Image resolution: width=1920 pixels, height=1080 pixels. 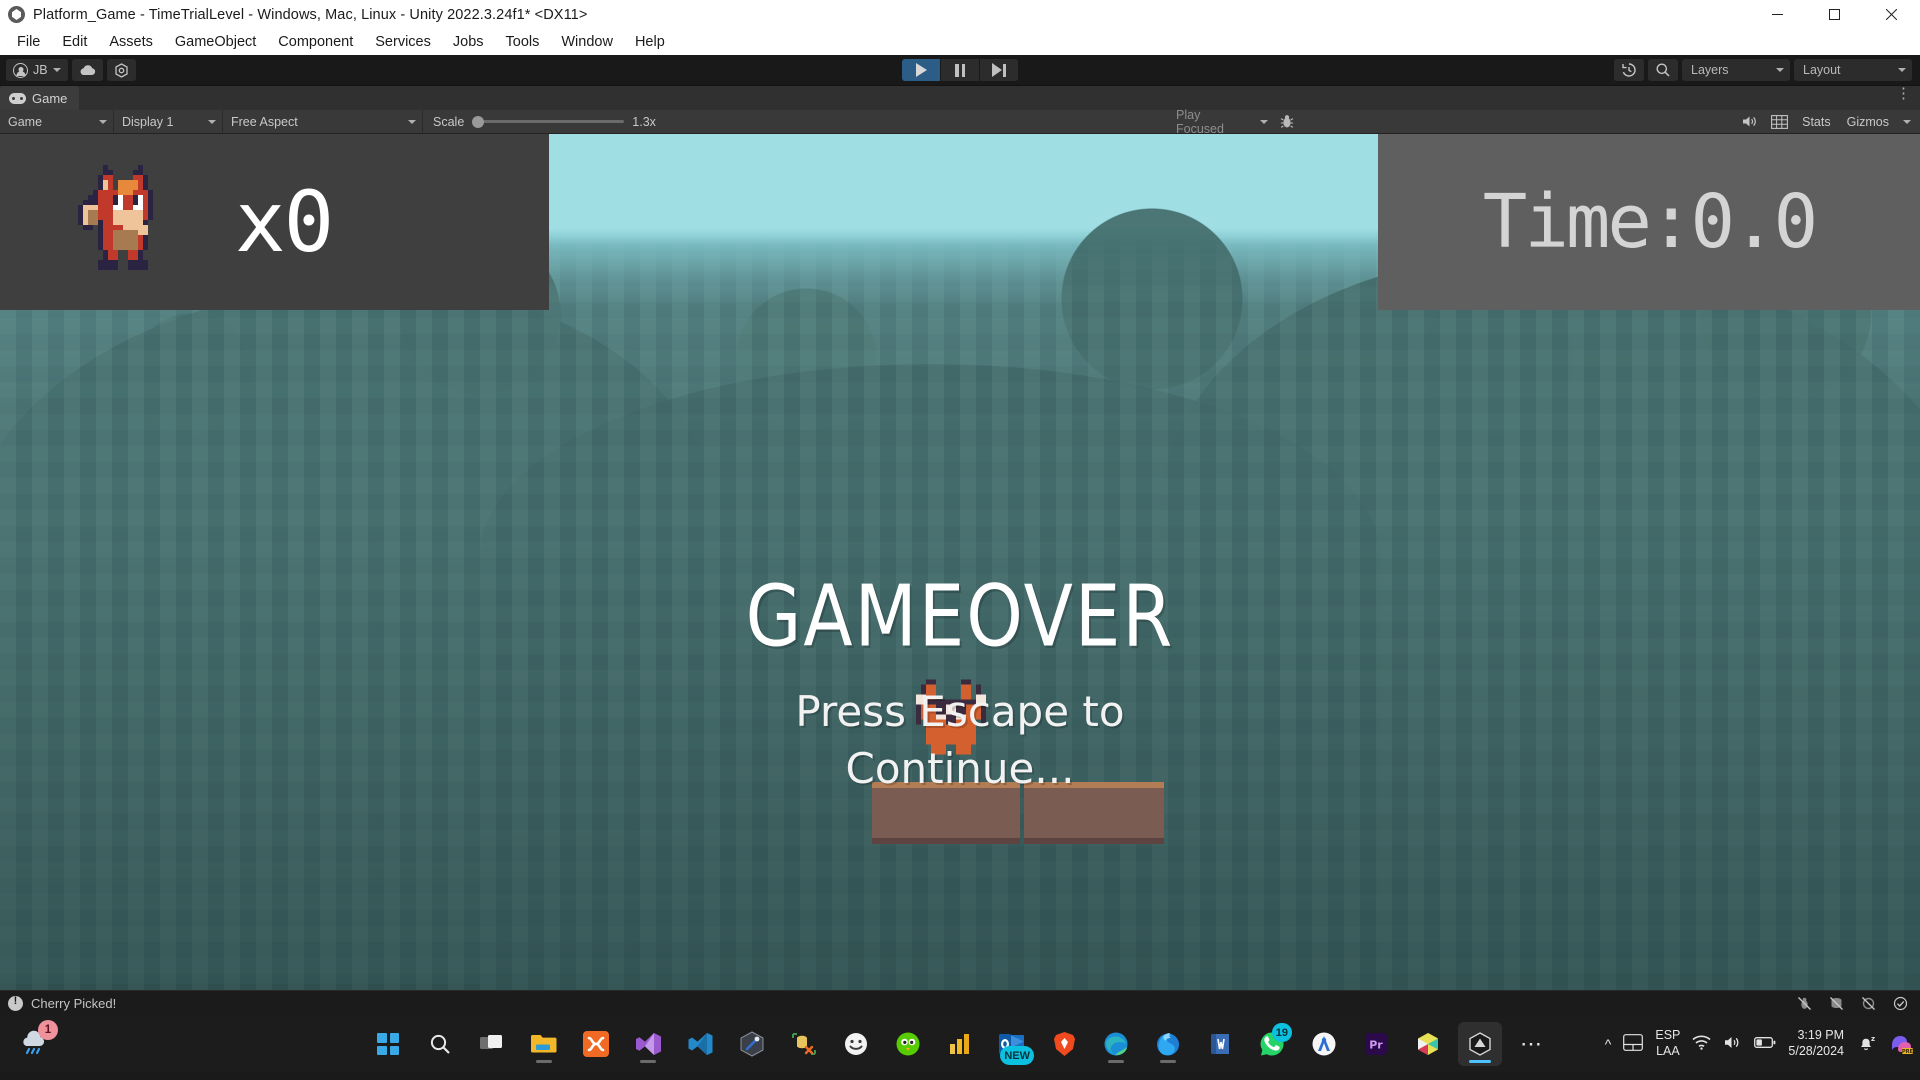 What do you see at coordinates (1532, 1044) in the screenshot?
I see `show-hidden-icons-button: ⋯` at bounding box center [1532, 1044].